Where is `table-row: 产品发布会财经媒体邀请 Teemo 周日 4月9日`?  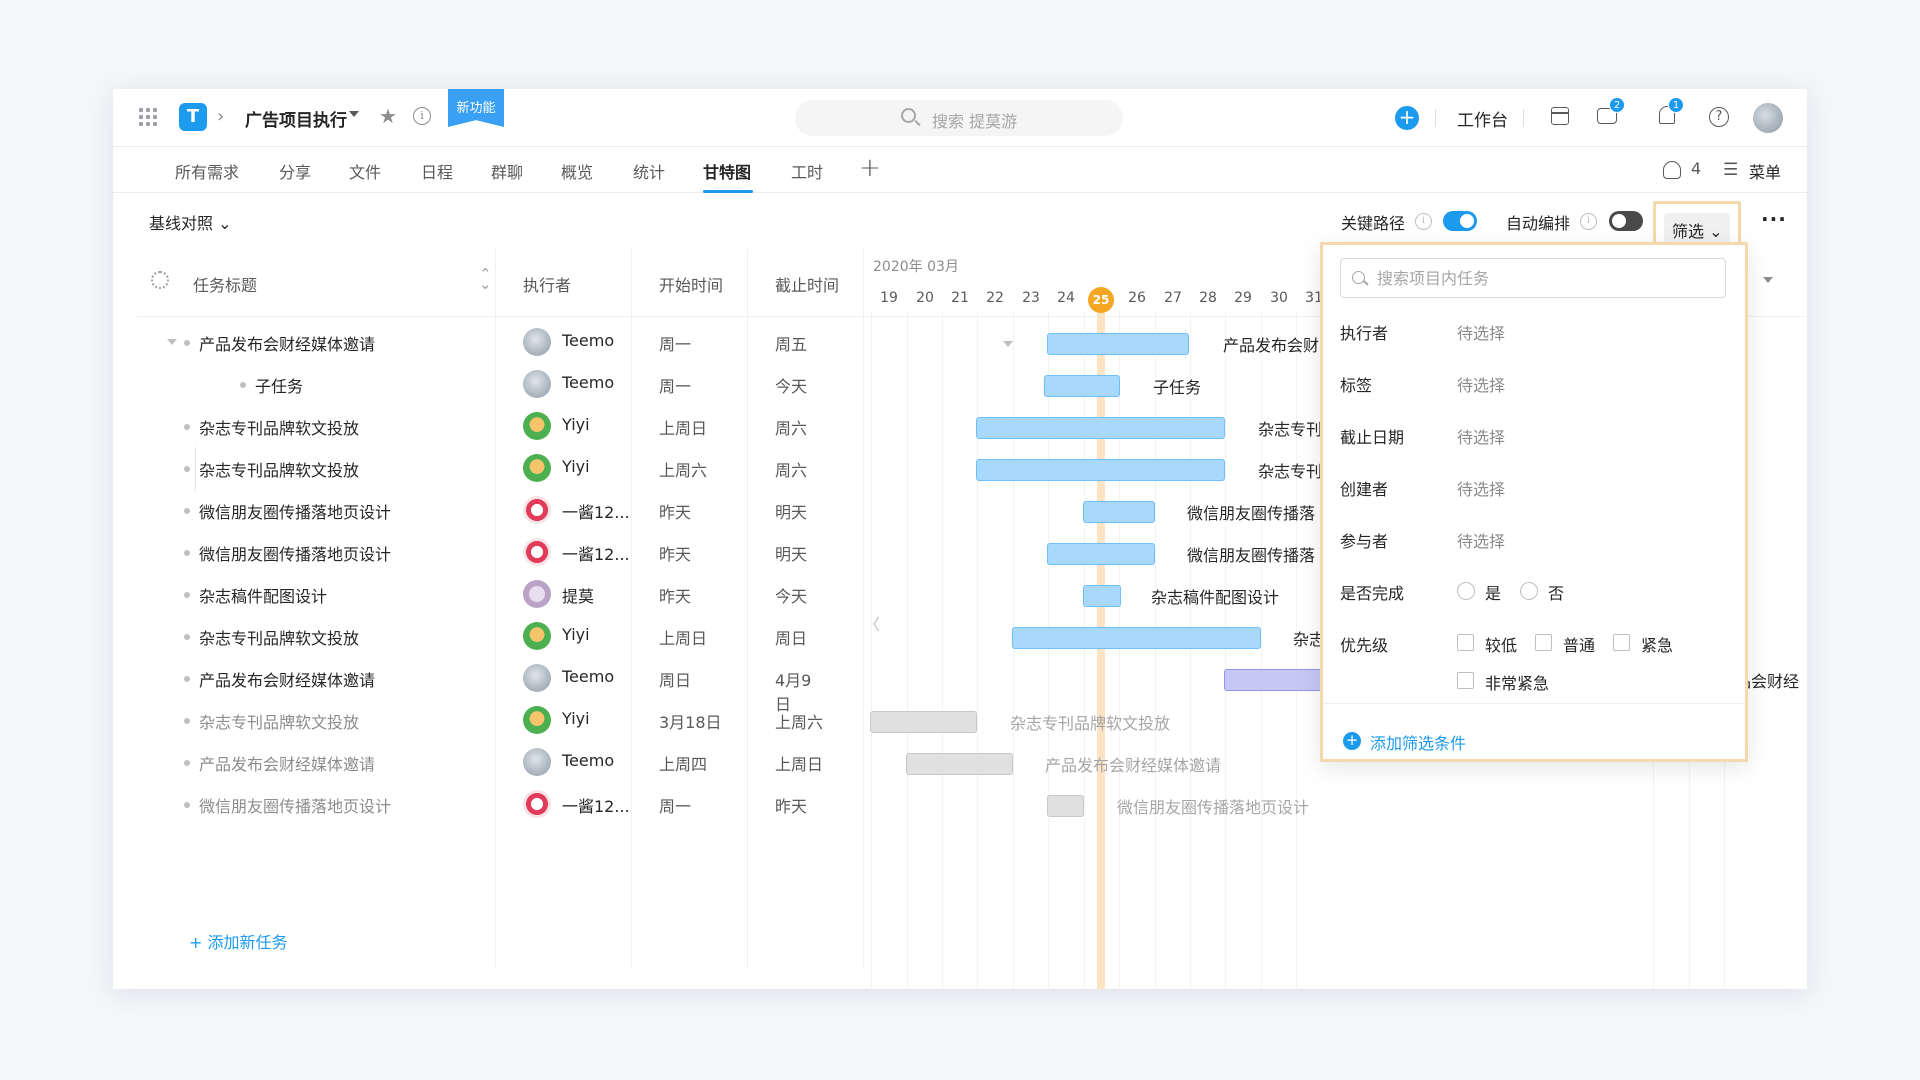
table-row: 产品发布会财经媒体邀请 Teemo 周日 4月9日 is located at coordinates (480, 685).